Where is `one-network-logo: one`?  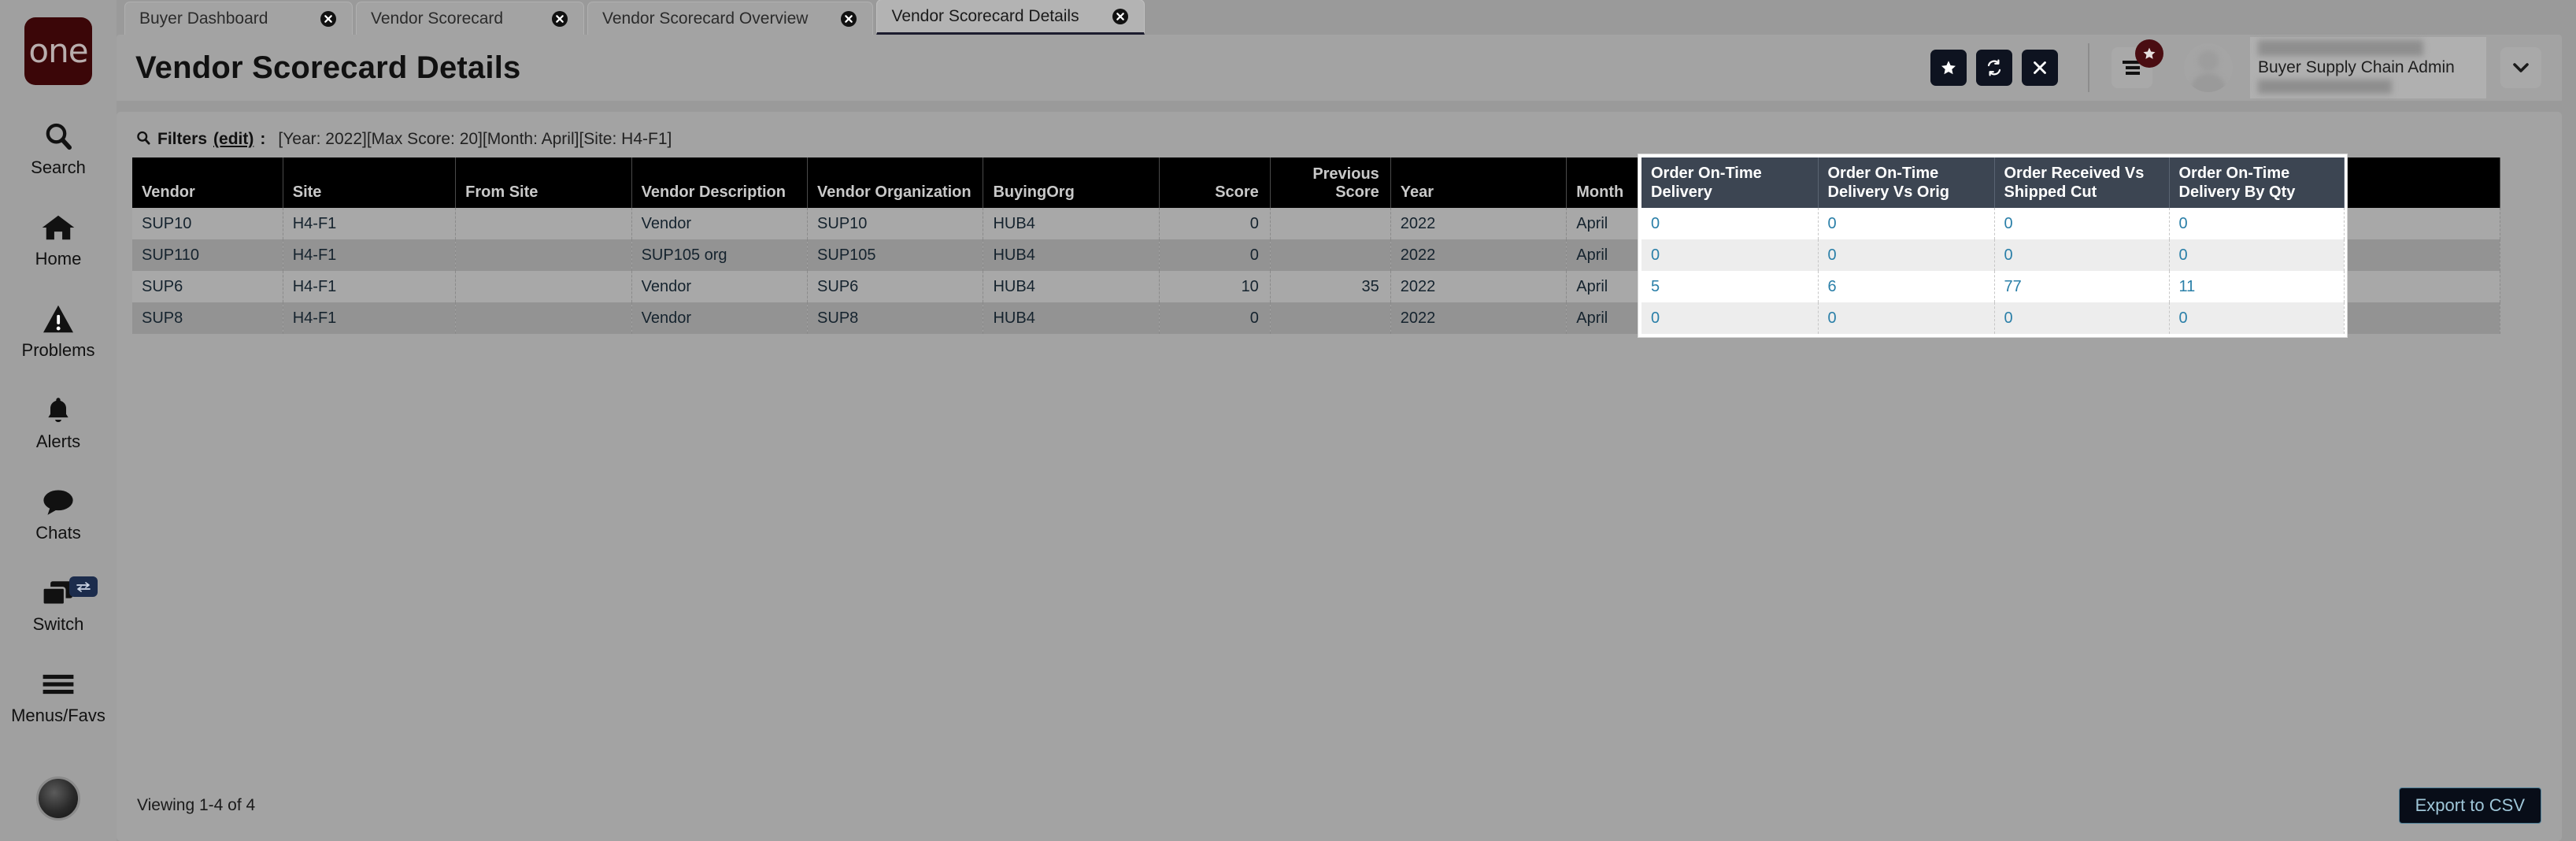 one-network-logo: one is located at coordinates (58, 51).